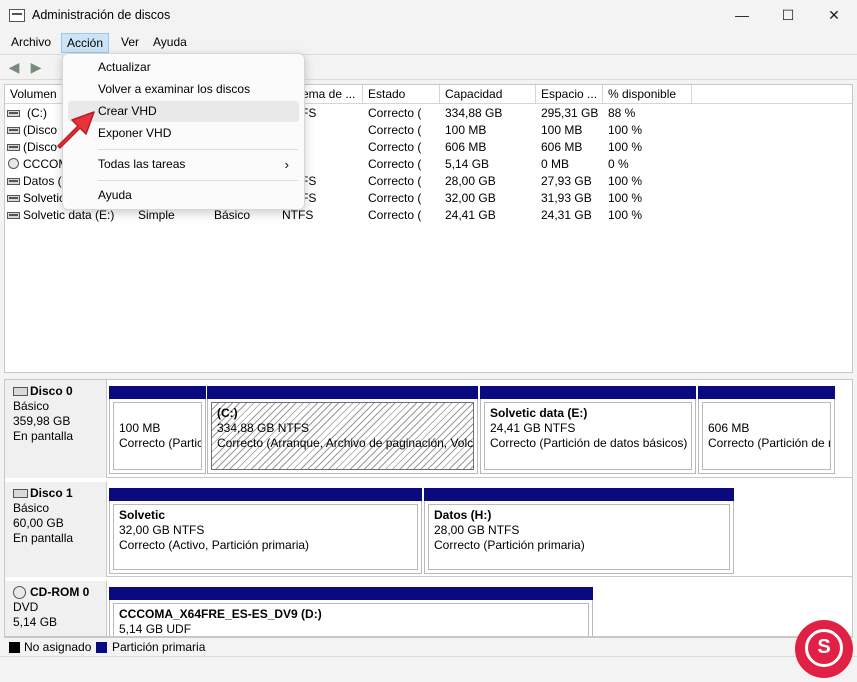 The image size is (857, 682). What do you see at coordinates (85, 43) in the screenshot?
I see `menu-accion: Acción` at bounding box center [85, 43].